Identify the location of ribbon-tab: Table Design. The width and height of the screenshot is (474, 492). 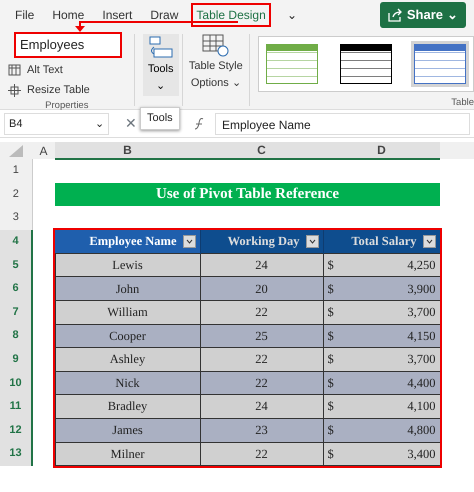
(231, 15).